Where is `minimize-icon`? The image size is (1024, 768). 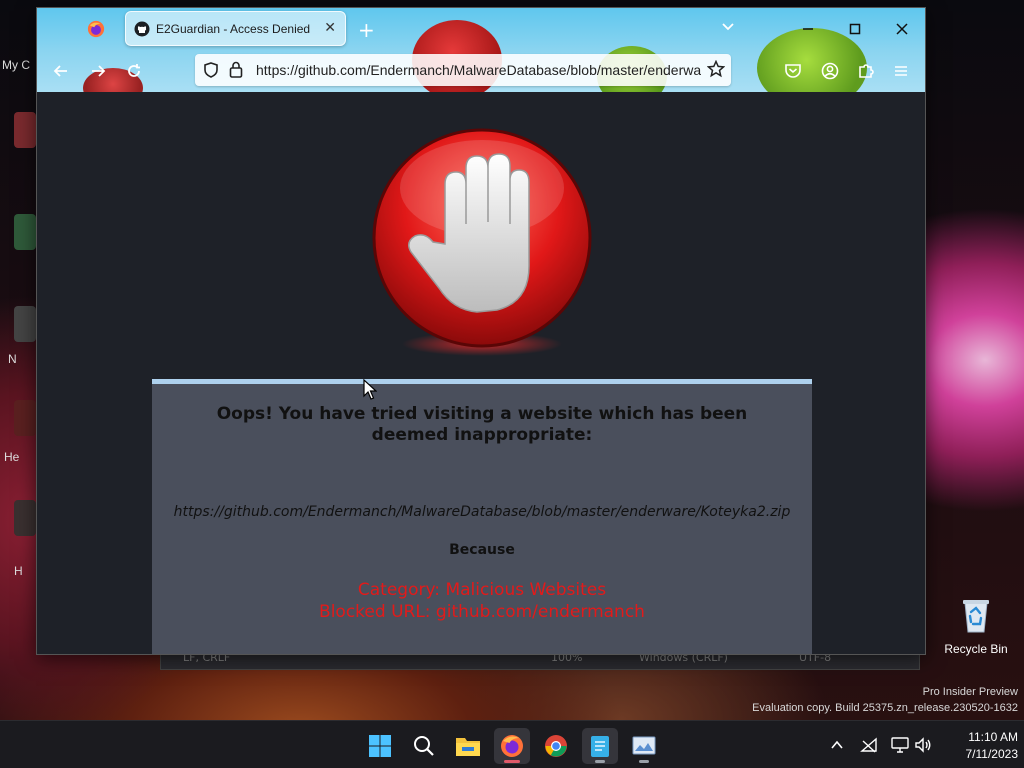 minimize-icon is located at coordinates (808, 29).